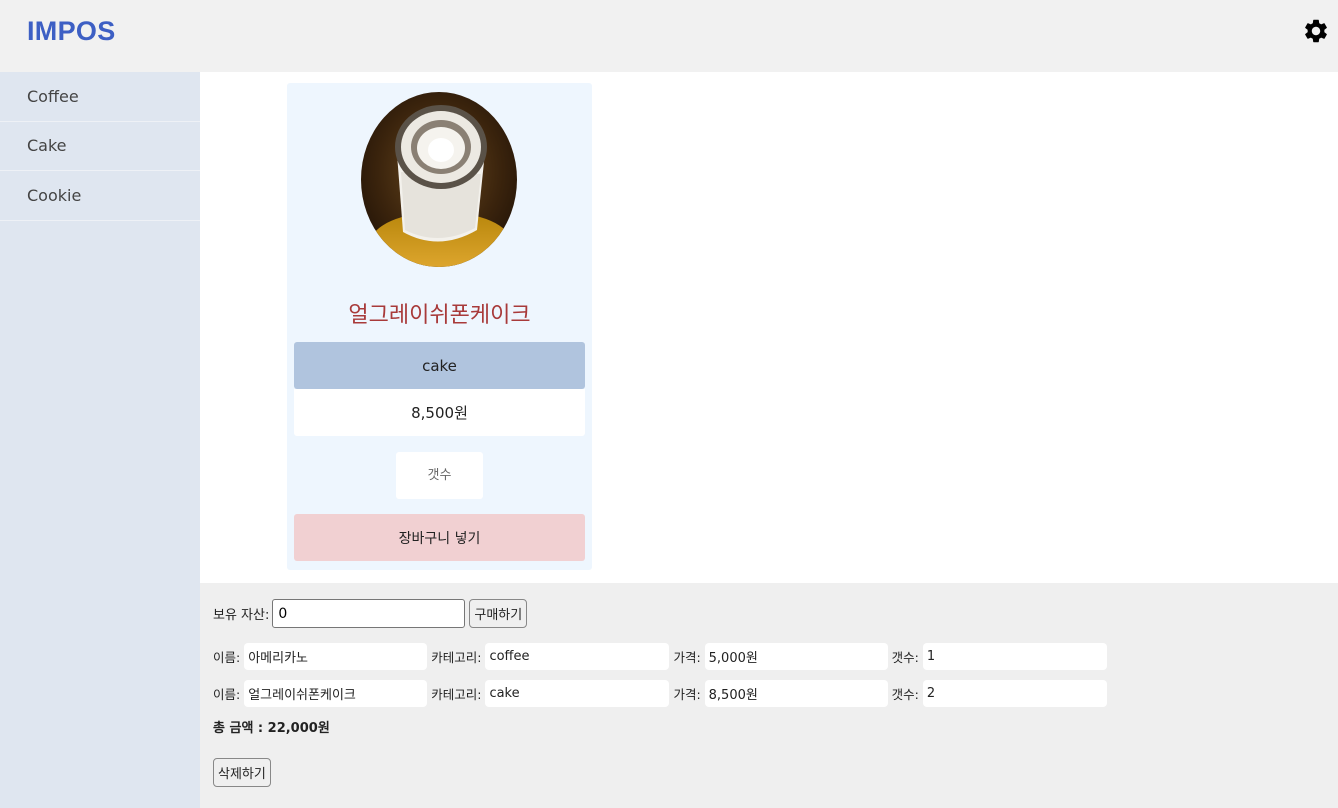 The width and height of the screenshot is (1338, 808). Describe the element at coordinates (242, 772) in the screenshot. I see `delete-button: 삭제하기` at that location.